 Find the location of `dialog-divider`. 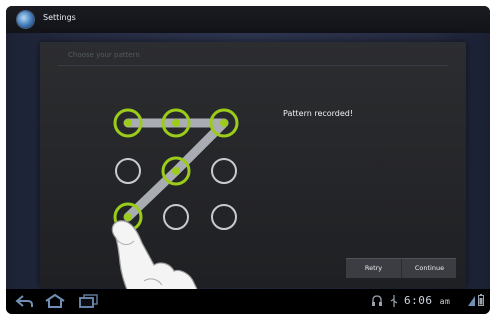

dialog-divider is located at coordinates (253, 65).